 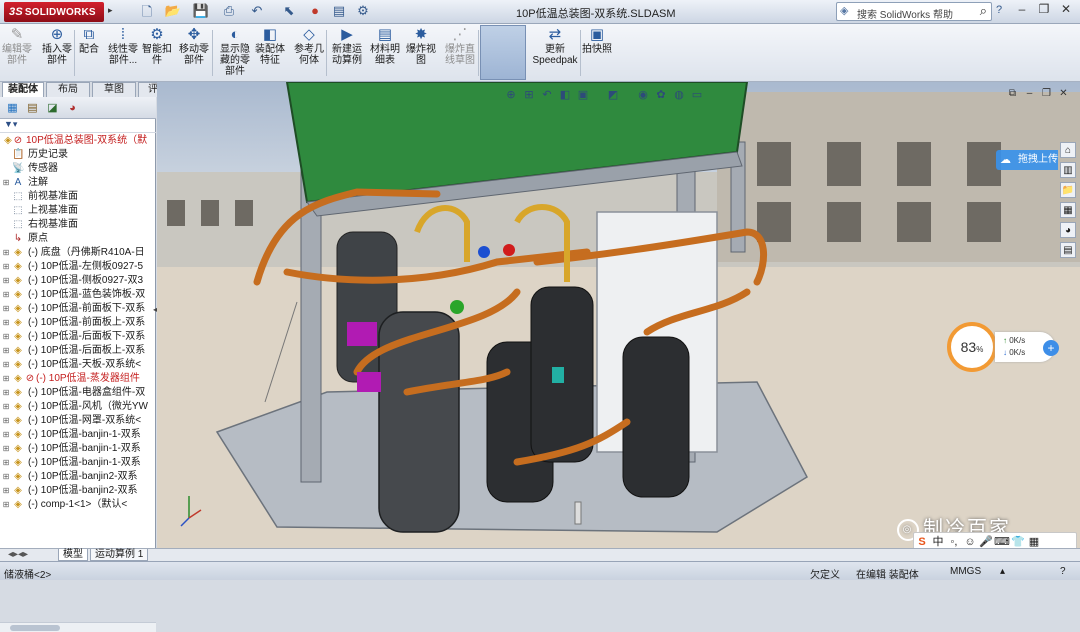 I want to click on help-search-input: 搜索 SolidWorks 帮助, so click(x=905, y=13).